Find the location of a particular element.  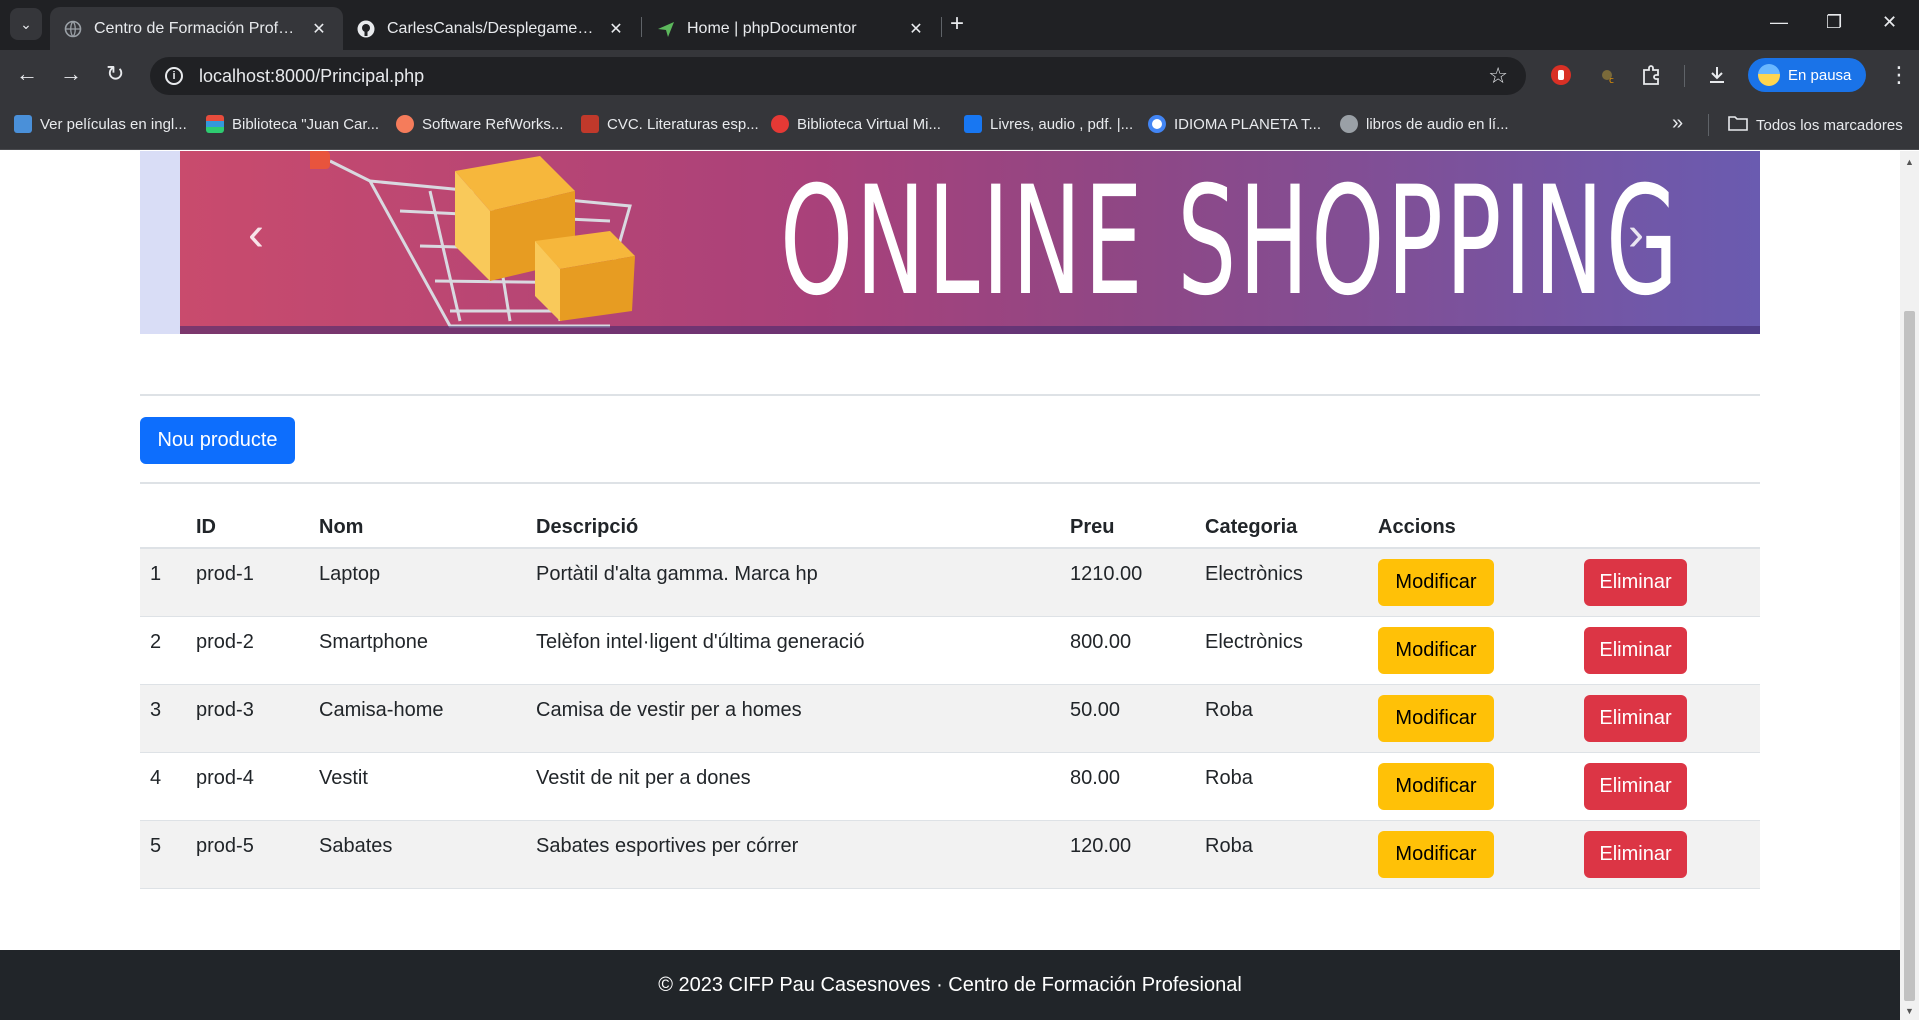

back-arrow-icon: ← is located at coordinates (27, 74).